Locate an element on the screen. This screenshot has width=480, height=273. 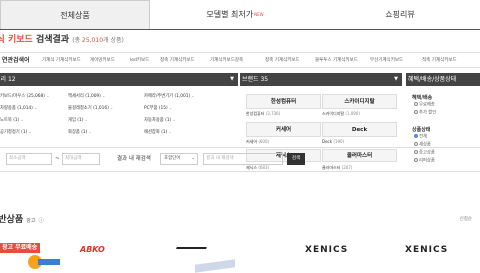
brand-checkbox-label: 한성컴퓨터 (3,736) is located at coordinates (263, 113).